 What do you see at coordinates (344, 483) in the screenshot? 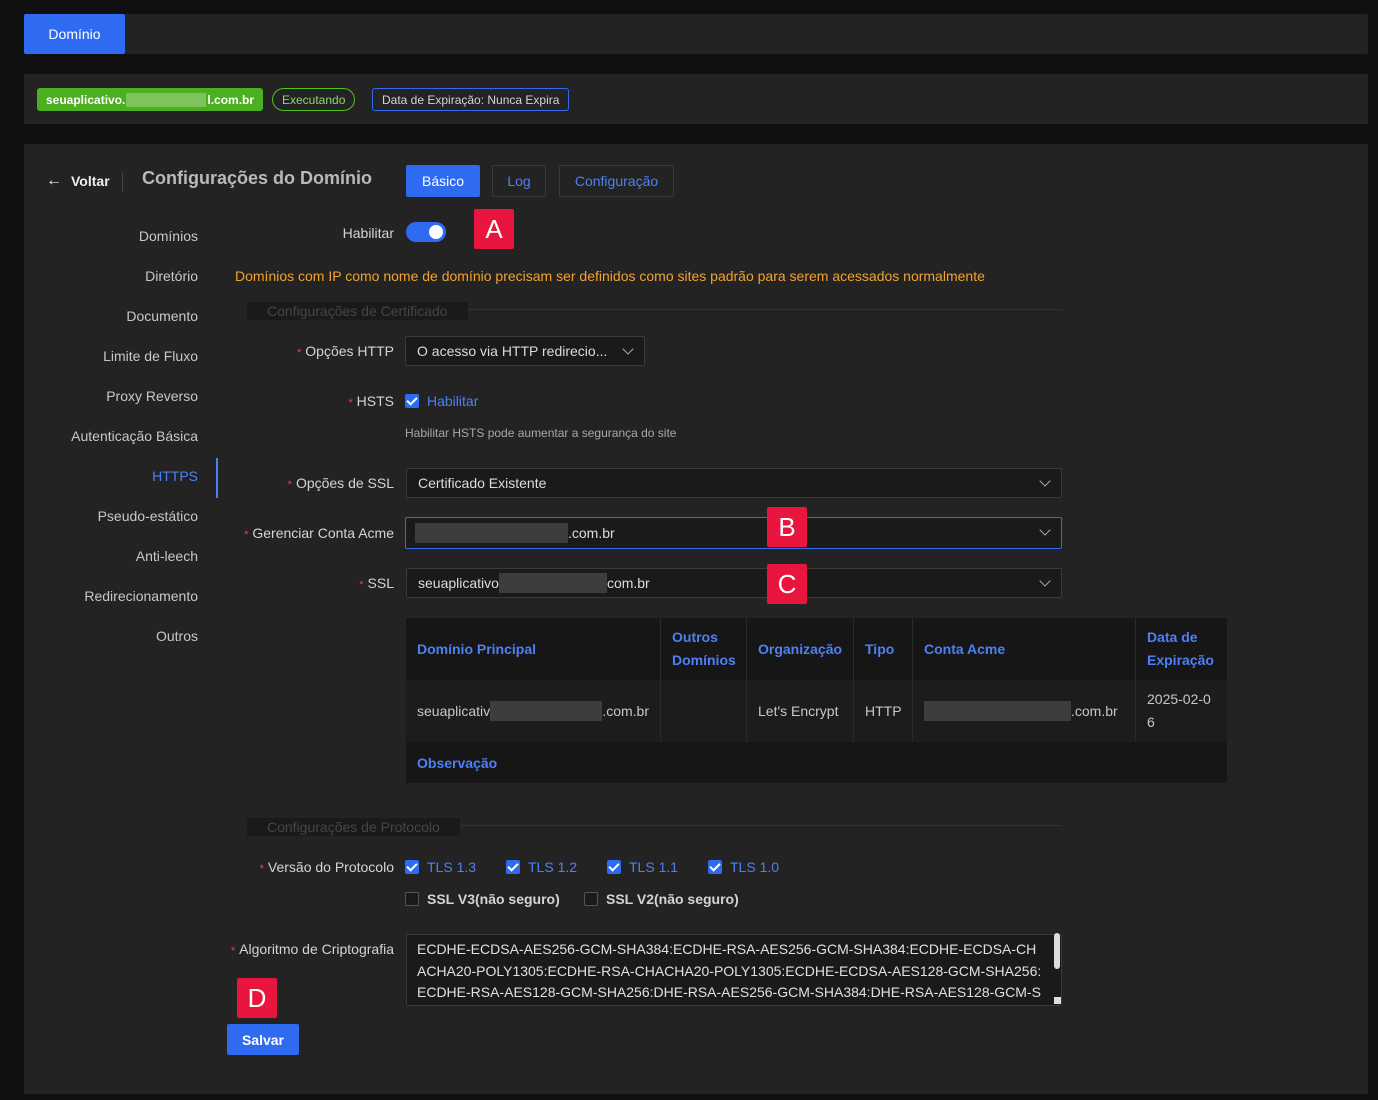
I see `ssl-options-label-text: Opções de SSL` at bounding box center [344, 483].